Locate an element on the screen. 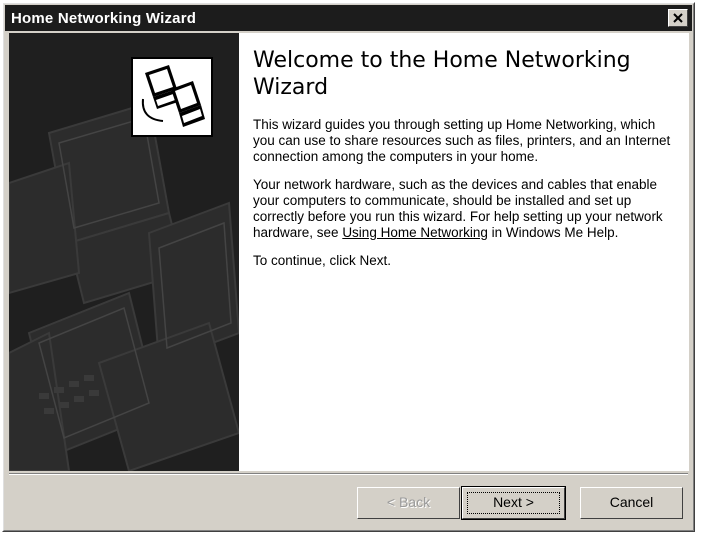  close-button is located at coordinates (678, 18).